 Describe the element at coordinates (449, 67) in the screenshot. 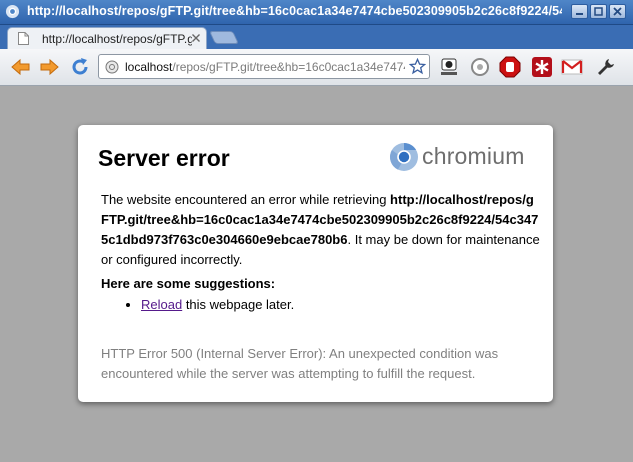

I see `extension-badge-icon` at that location.